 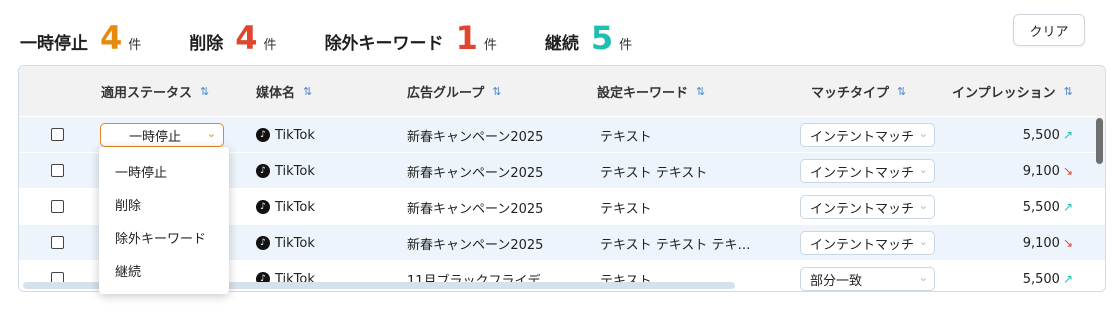 What do you see at coordinates (164, 204) in the screenshot?
I see `dropdown-option-delete: 削除` at bounding box center [164, 204].